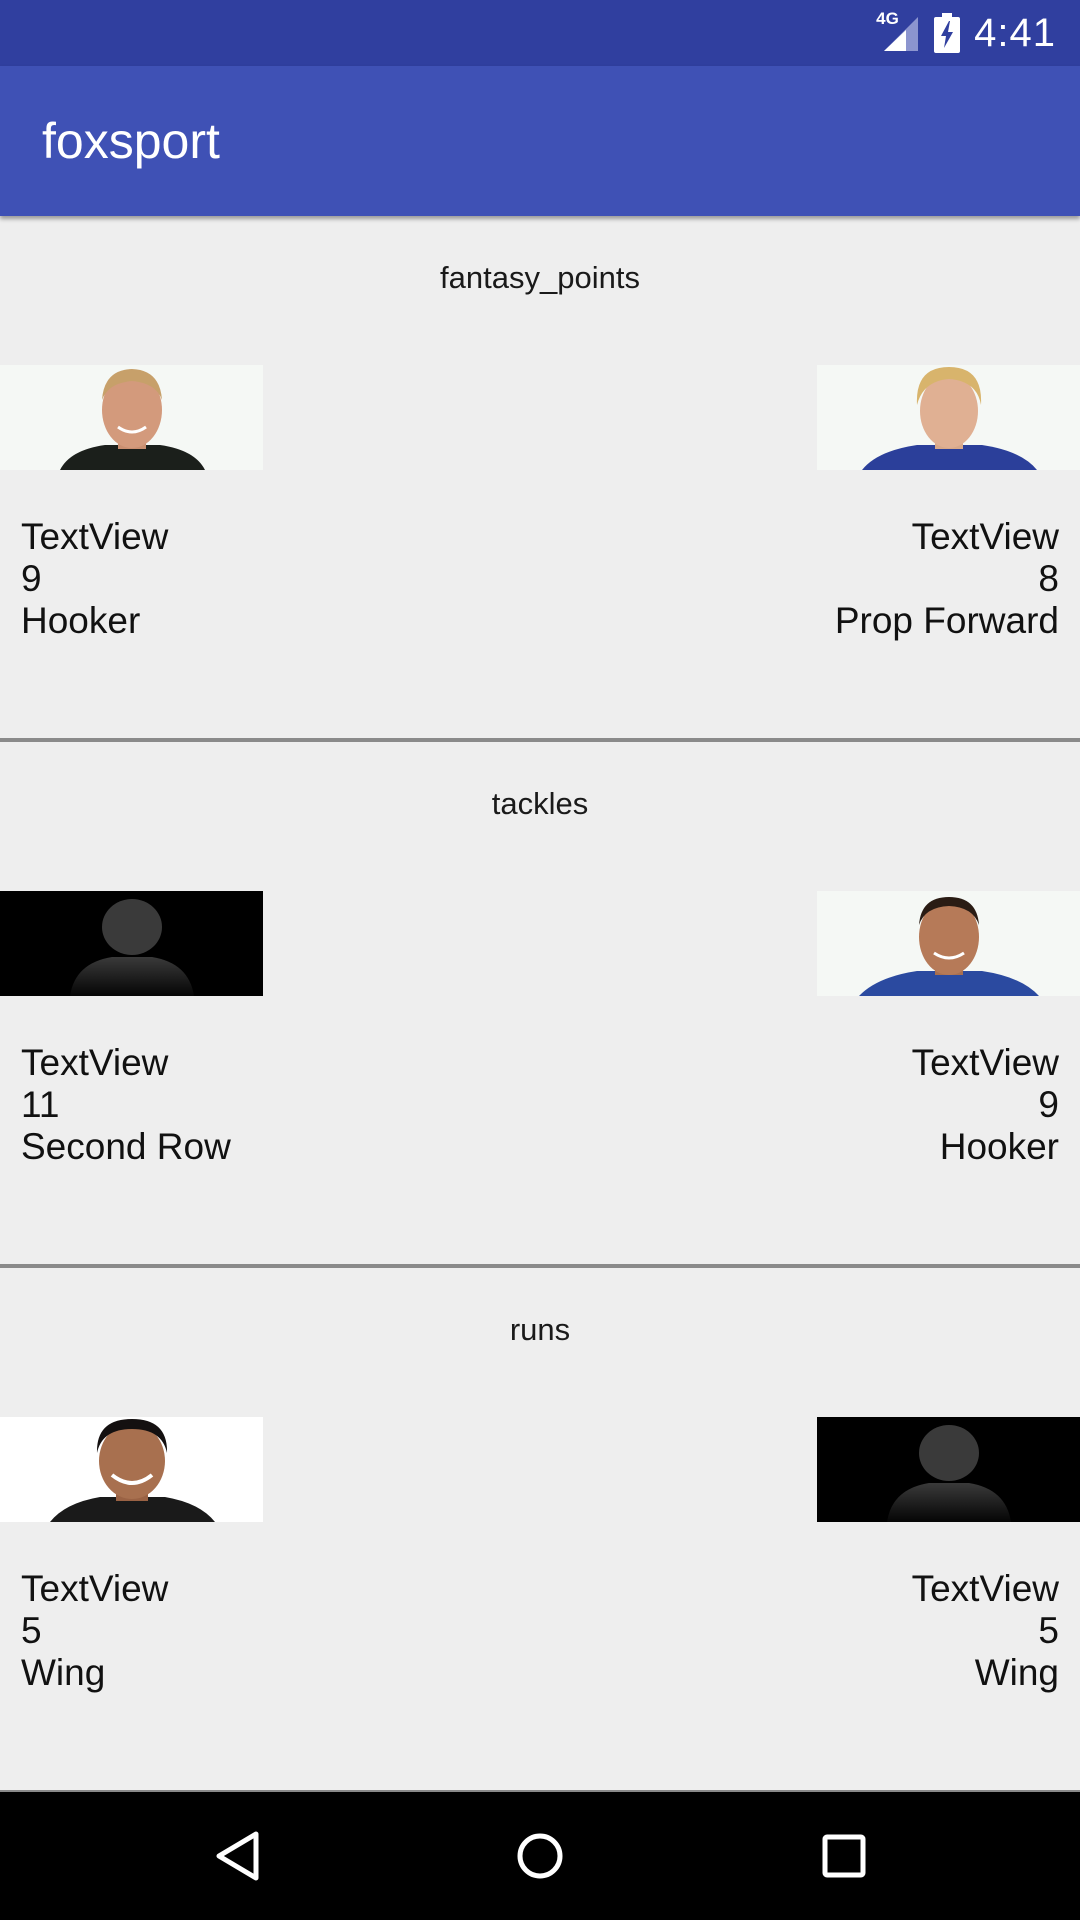  What do you see at coordinates (947, 33) in the screenshot?
I see `battery-charging-icon` at bounding box center [947, 33].